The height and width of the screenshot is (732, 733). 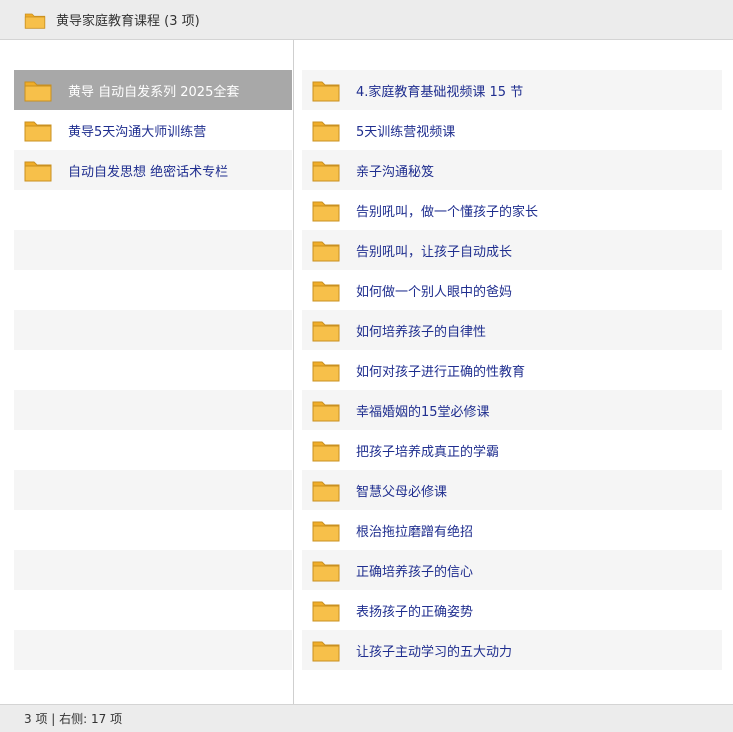 What do you see at coordinates (512, 450) in the screenshot?
I see `right-folder-item: 把孩子培养成真正的学霸` at bounding box center [512, 450].